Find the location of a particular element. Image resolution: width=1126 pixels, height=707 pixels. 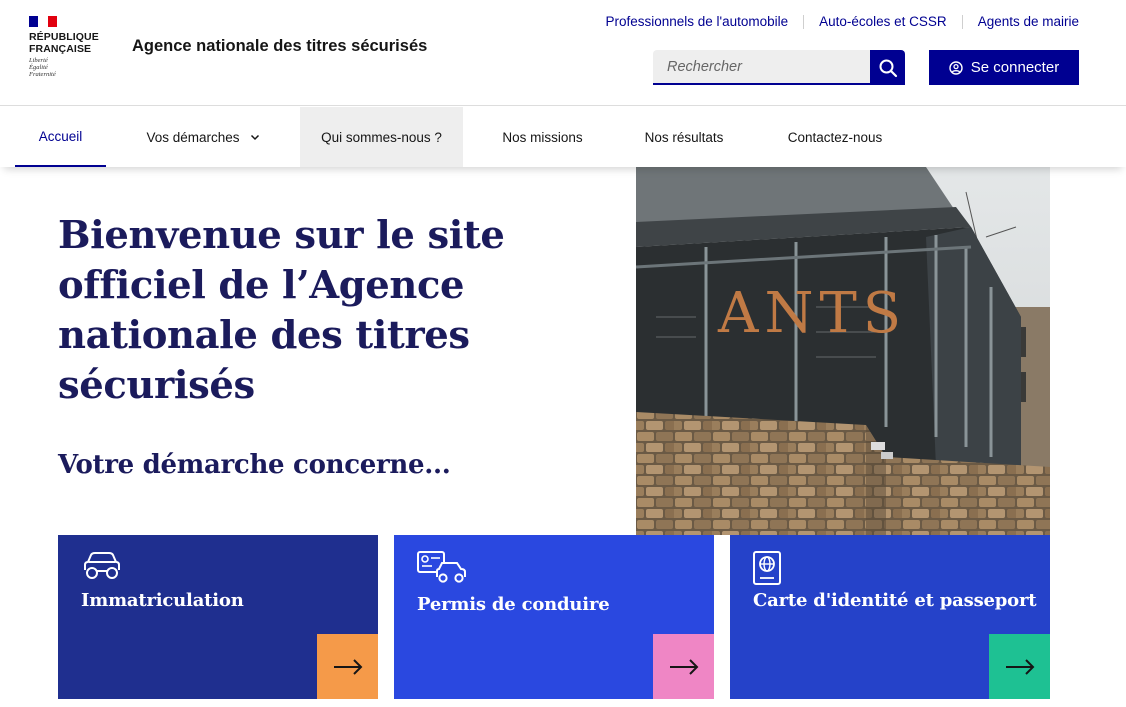

card-label: Permis de conduire is located at coordinates (513, 604).